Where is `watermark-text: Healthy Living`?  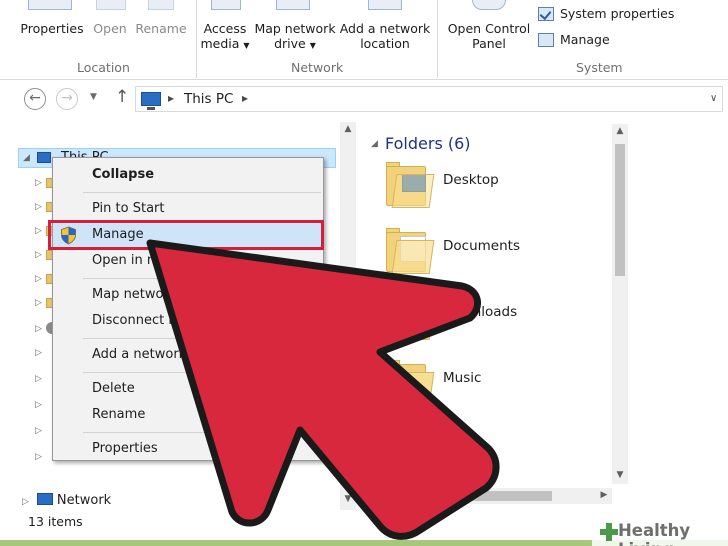
watermark-text: Healthy Living is located at coordinates (654, 533).